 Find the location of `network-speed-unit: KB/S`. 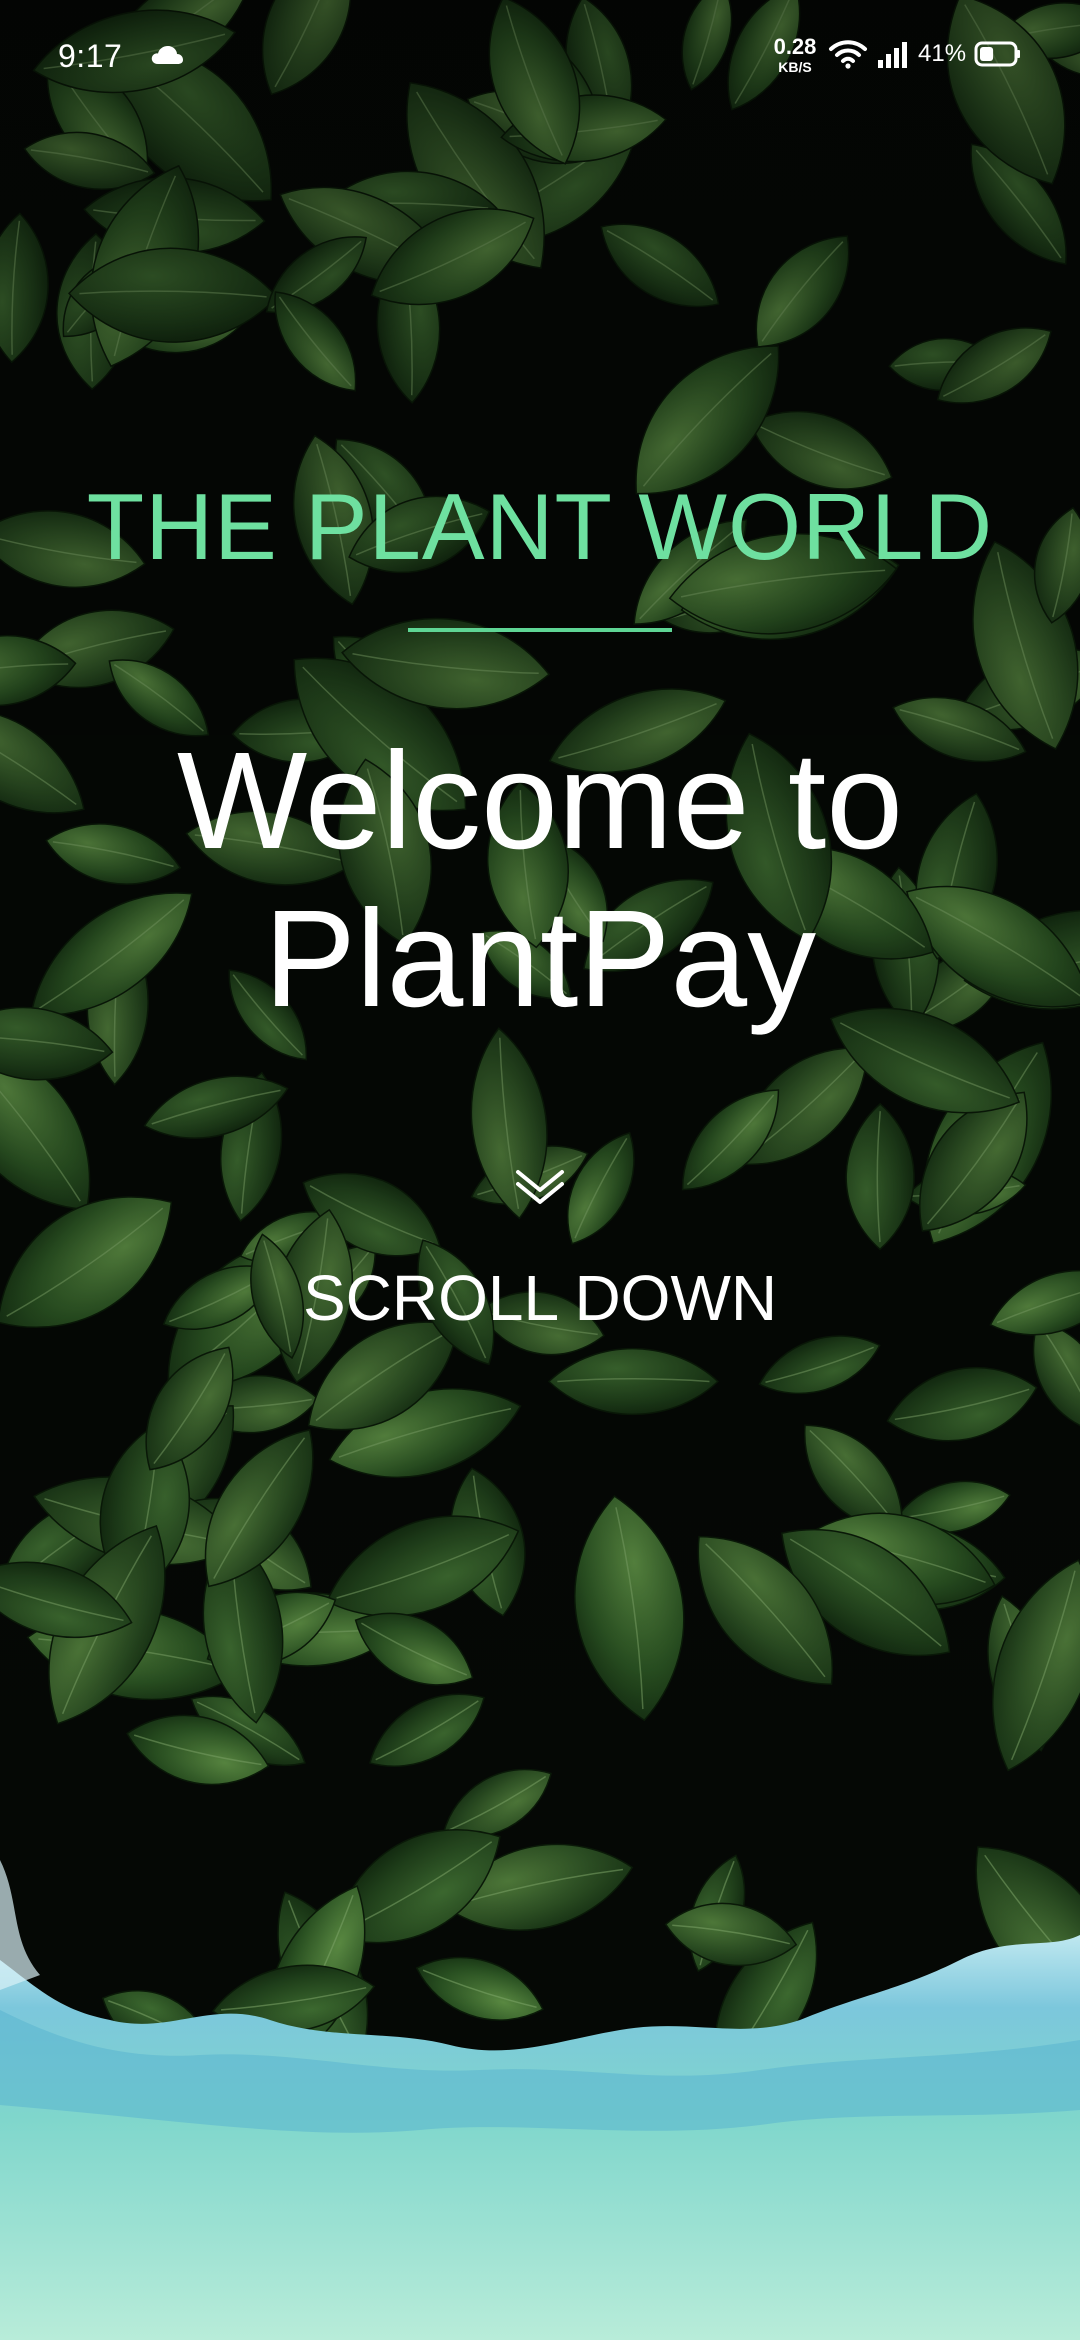

network-speed-unit: KB/S is located at coordinates (795, 67).